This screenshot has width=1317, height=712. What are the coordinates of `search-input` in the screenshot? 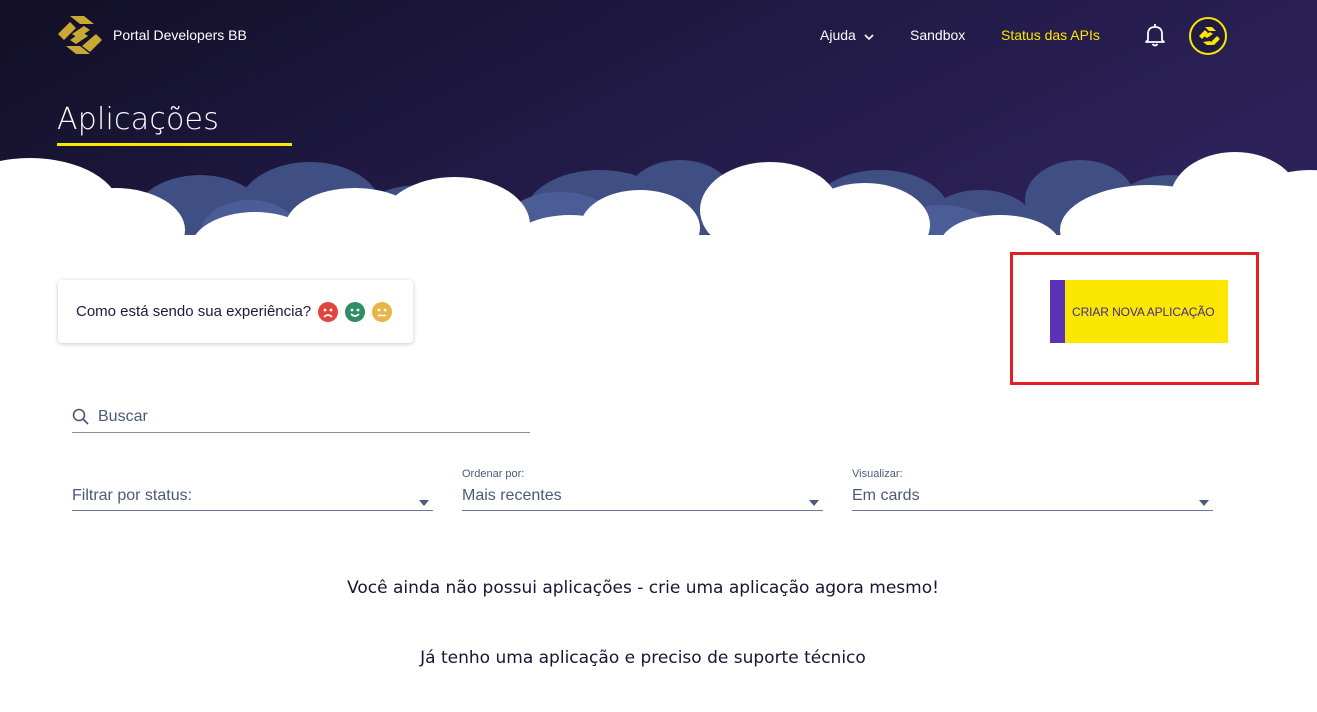 It's located at (308, 417).